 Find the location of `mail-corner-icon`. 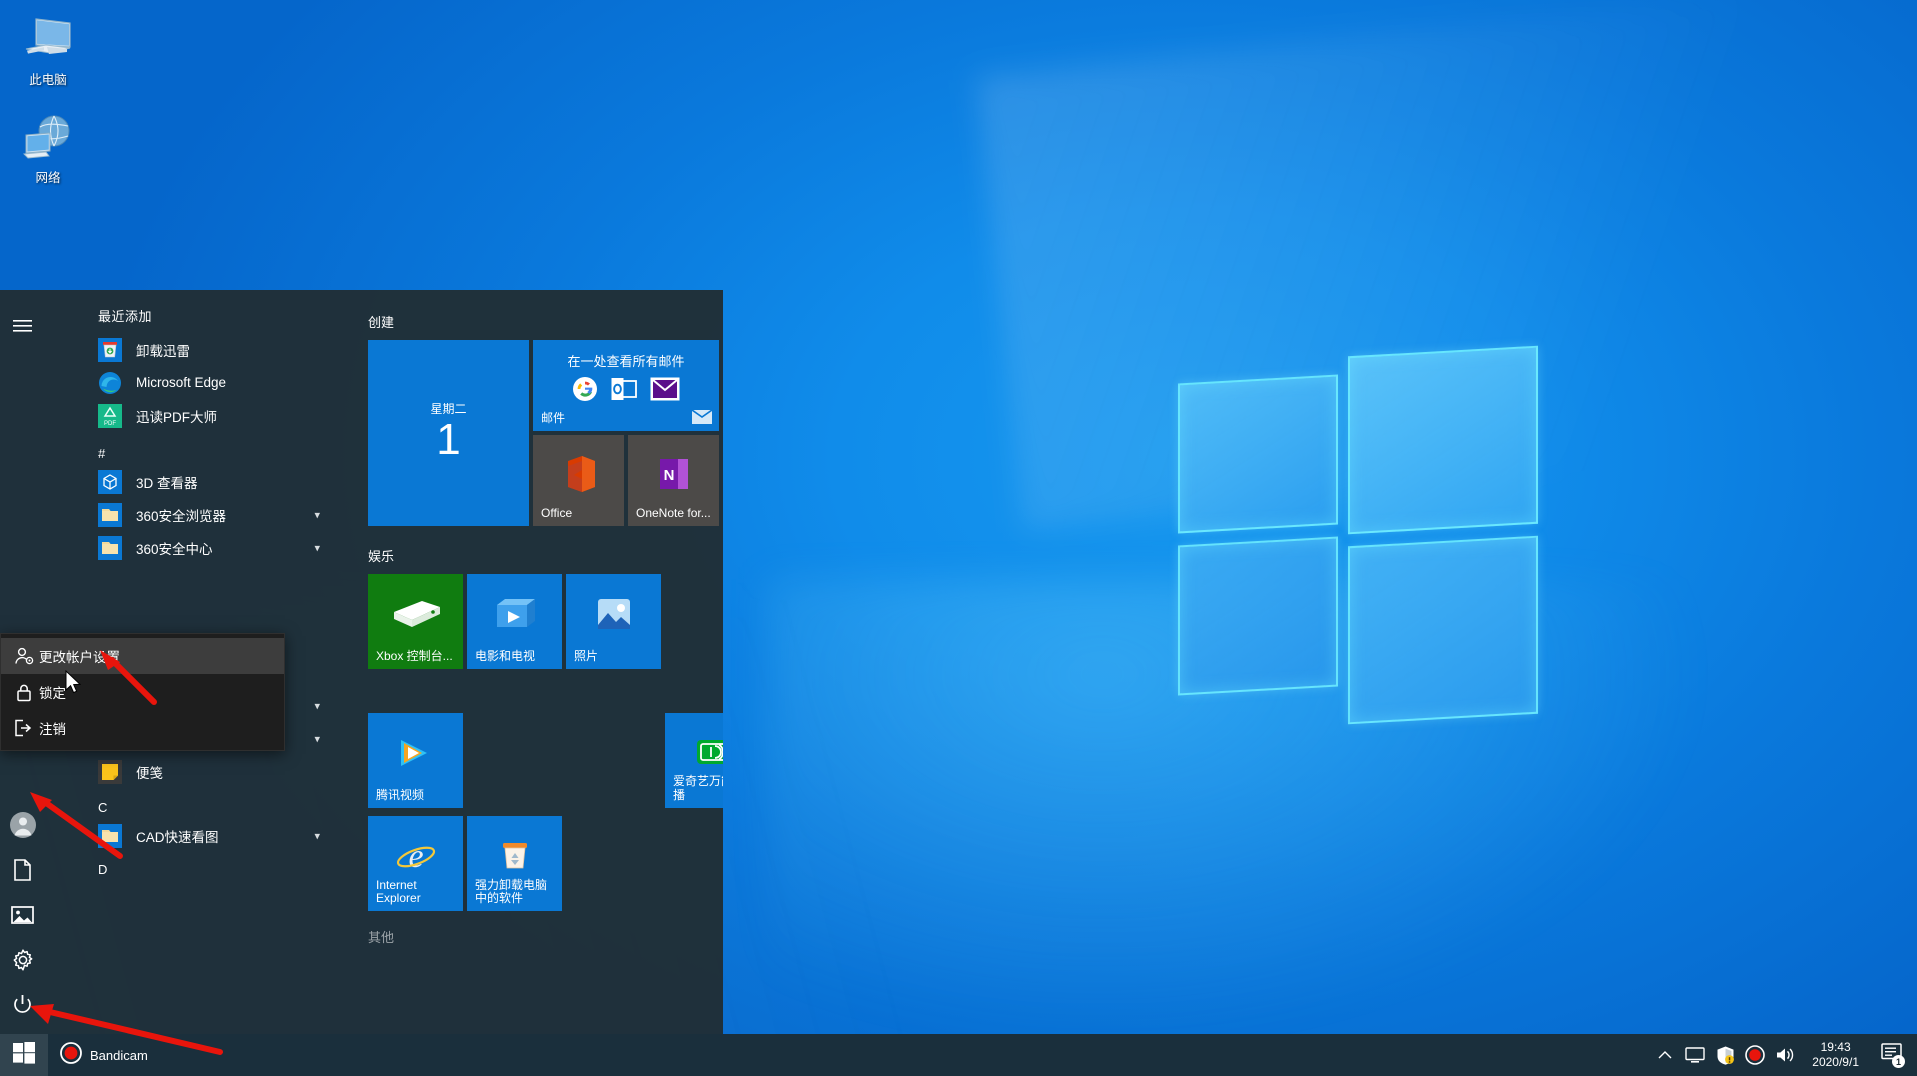

mail-corner-icon is located at coordinates (702, 416).